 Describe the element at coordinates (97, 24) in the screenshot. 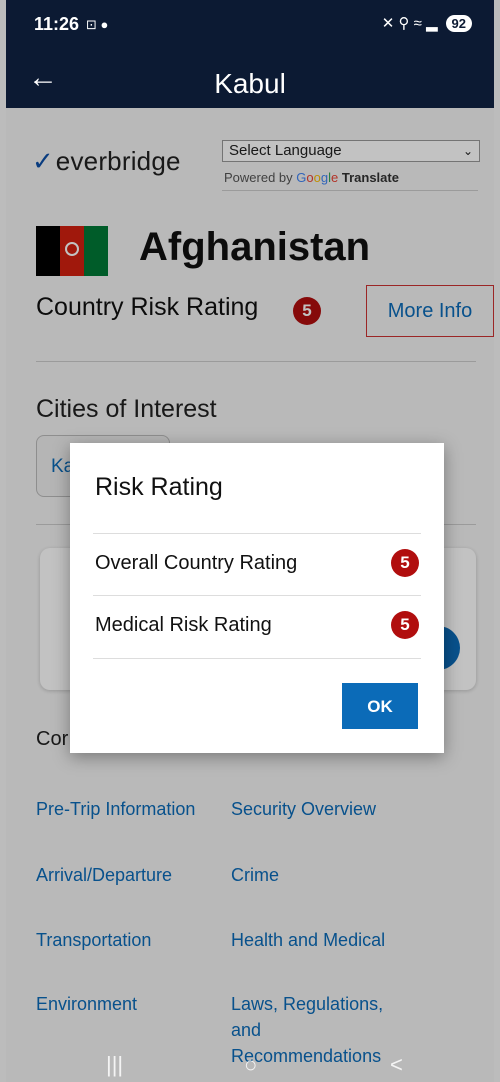

I see `notification-icons: ⊡ ●` at that location.